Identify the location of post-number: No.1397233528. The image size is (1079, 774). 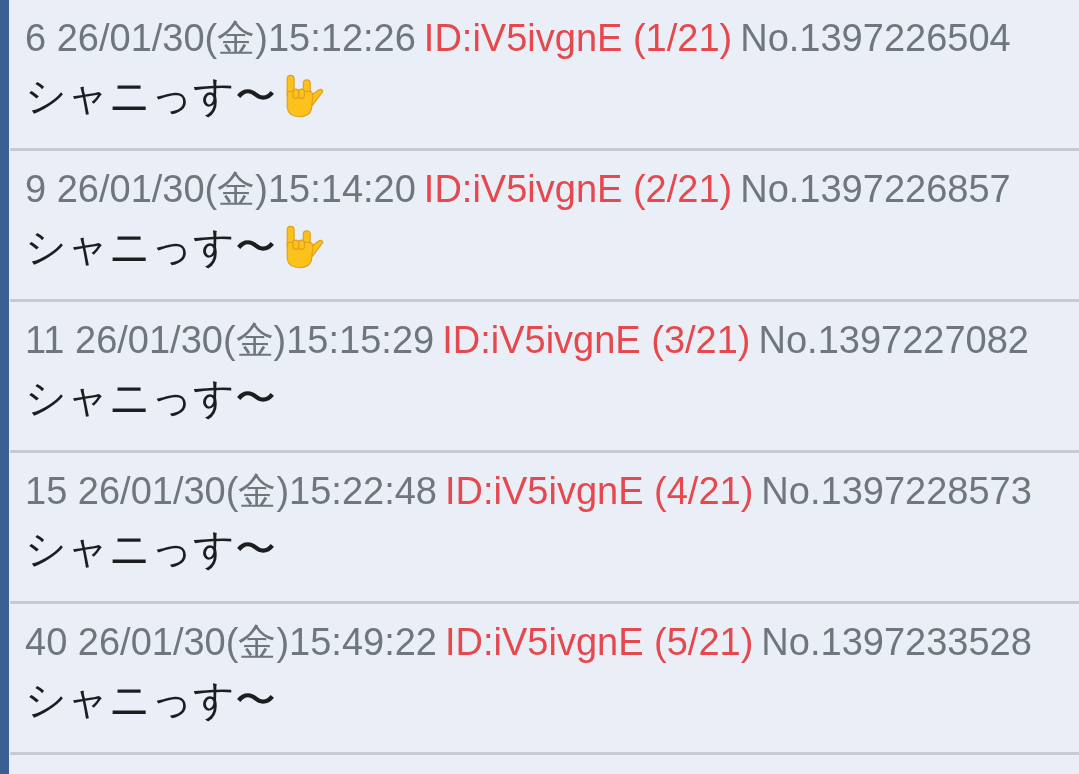
(896, 642).